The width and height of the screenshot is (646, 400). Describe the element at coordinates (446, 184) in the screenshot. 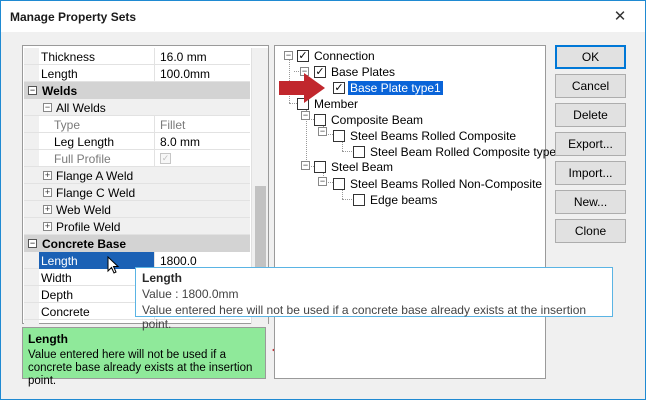

I see `tree-node-label: Steel Beams Rolled Non-Composite` at that location.